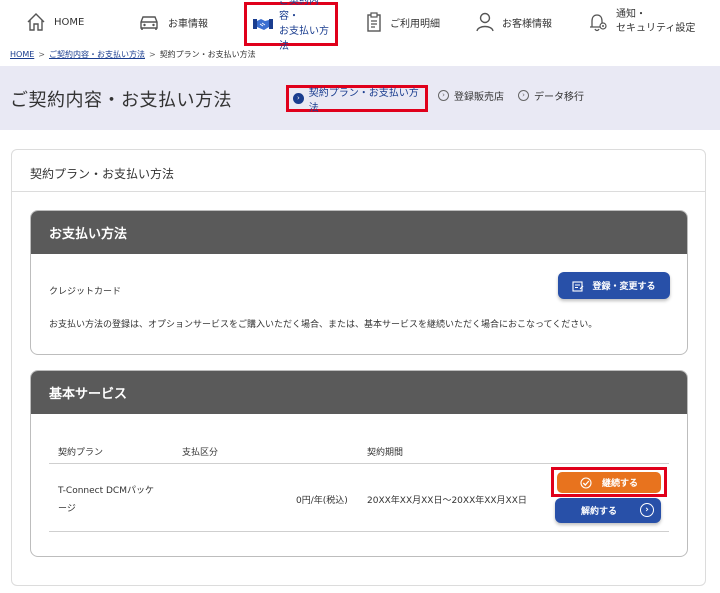 Image resolution: width=720 pixels, height=593 pixels. What do you see at coordinates (385, 453) in the screenshot?
I see `column-header-period: 契約期間` at bounding box center [385, 453].